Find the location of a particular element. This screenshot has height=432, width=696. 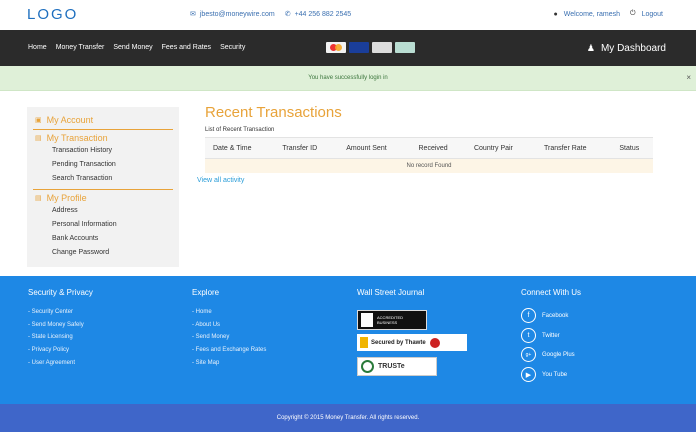

generic-card-icon is located at coordinates (405, 47).